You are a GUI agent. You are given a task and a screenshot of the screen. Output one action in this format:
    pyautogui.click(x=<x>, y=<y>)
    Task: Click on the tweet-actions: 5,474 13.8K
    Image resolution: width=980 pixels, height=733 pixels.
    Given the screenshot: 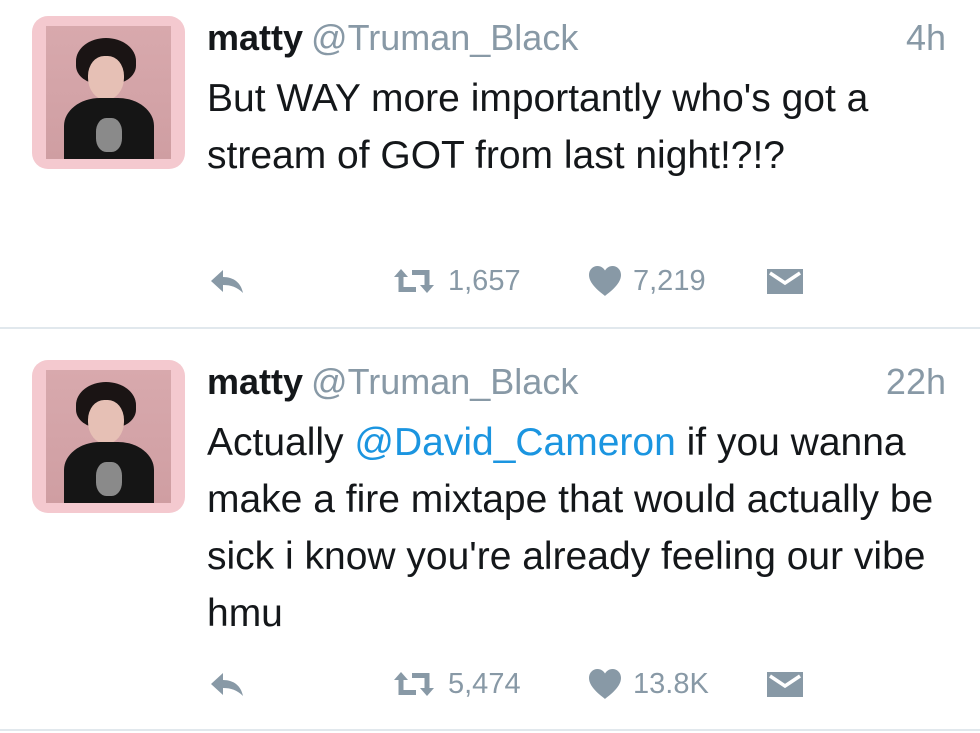 What is the action you would take?
    pyautogui.click(x=517, y=684)
    